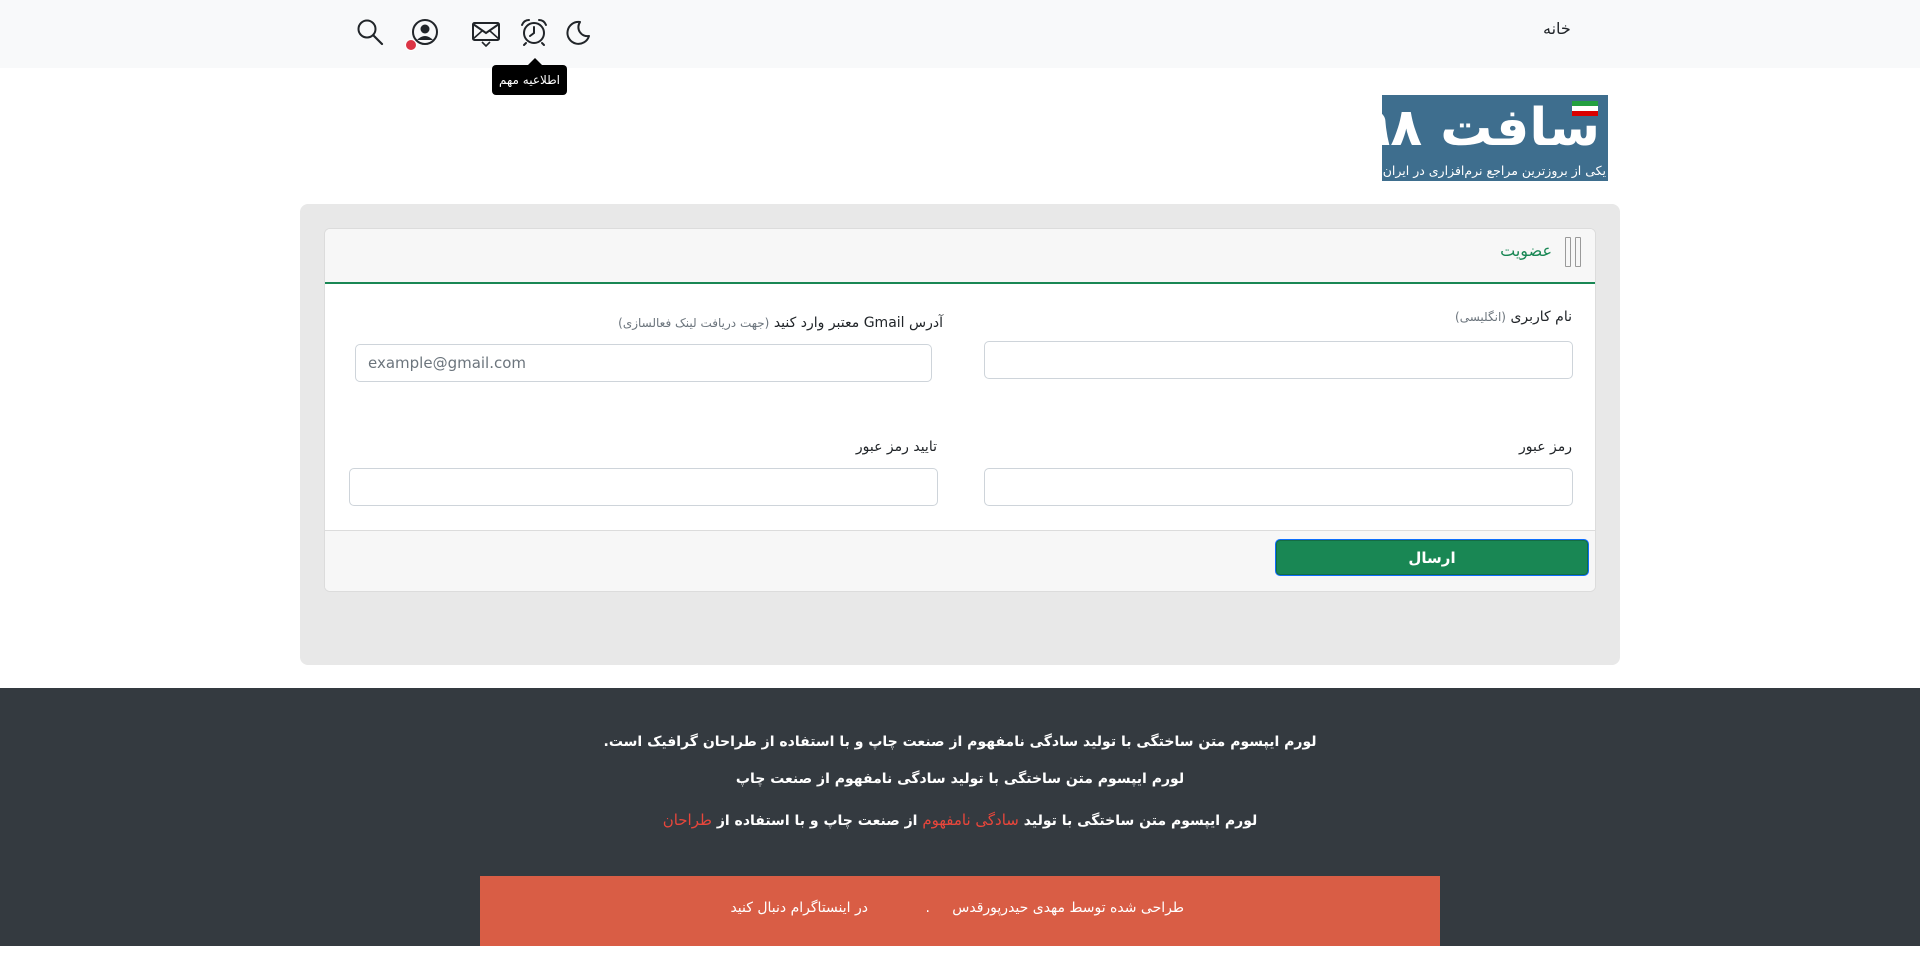  I want to click on email-field, so click(643, 363).